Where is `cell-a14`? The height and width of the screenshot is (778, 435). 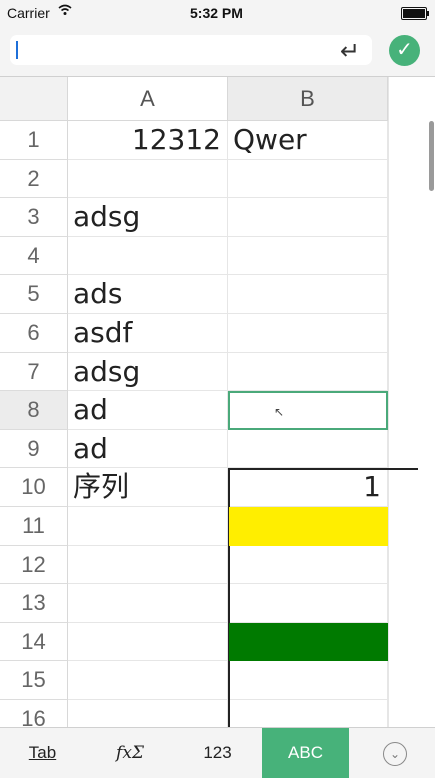 cell-a14 is located at coordinates (148, 642).